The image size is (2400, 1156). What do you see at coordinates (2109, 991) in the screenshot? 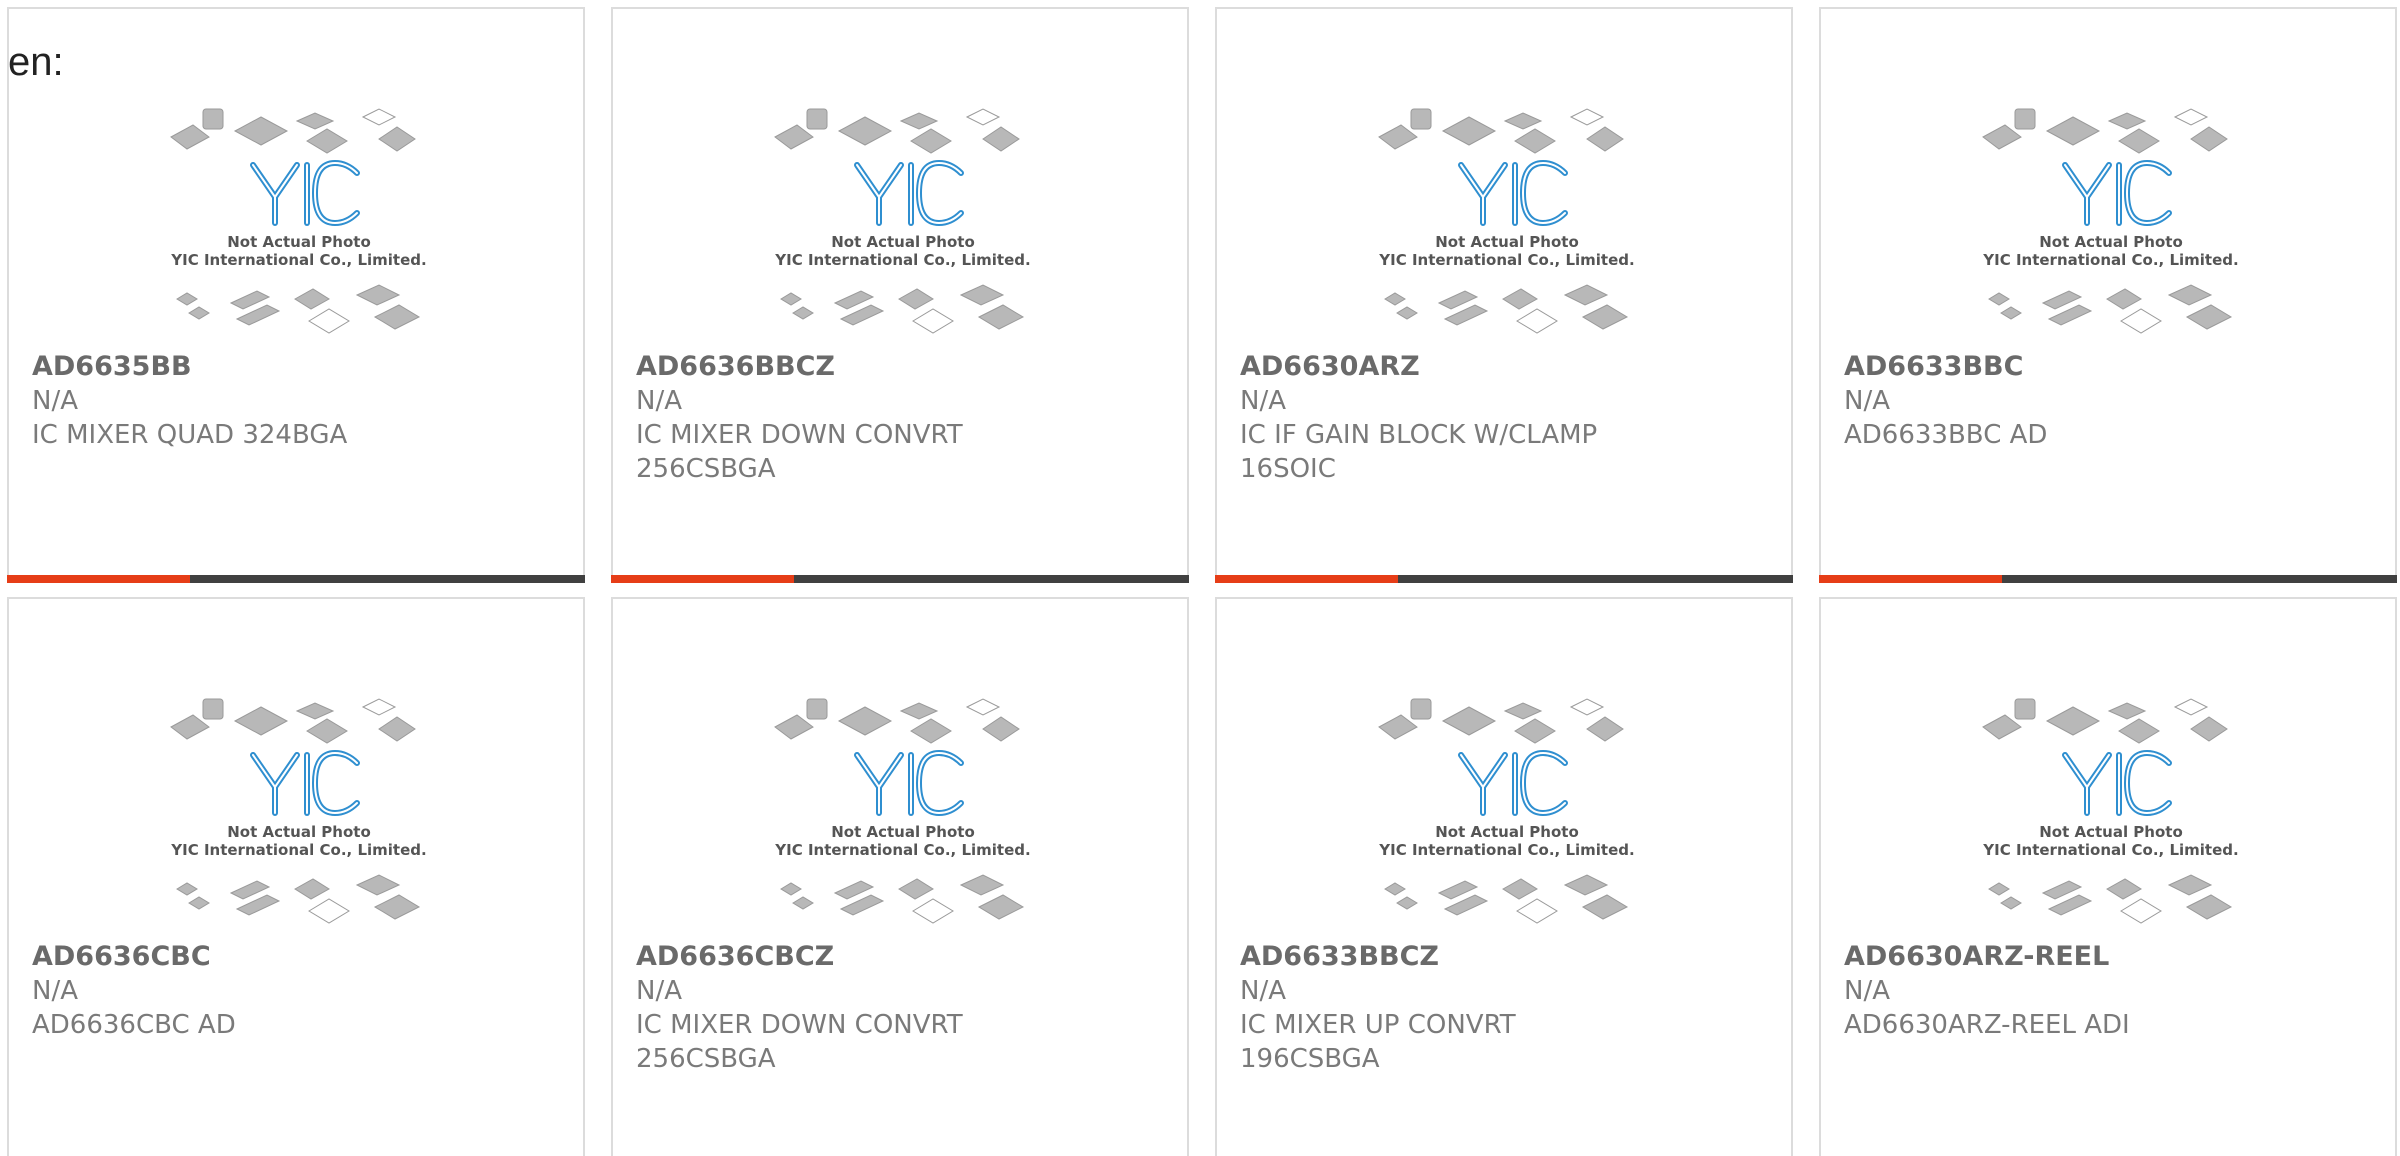
I see `product-info: AD6630ARZ-REEL N/A AD6630ARZ-REEL ADI` at bounding box center [2109, 991].